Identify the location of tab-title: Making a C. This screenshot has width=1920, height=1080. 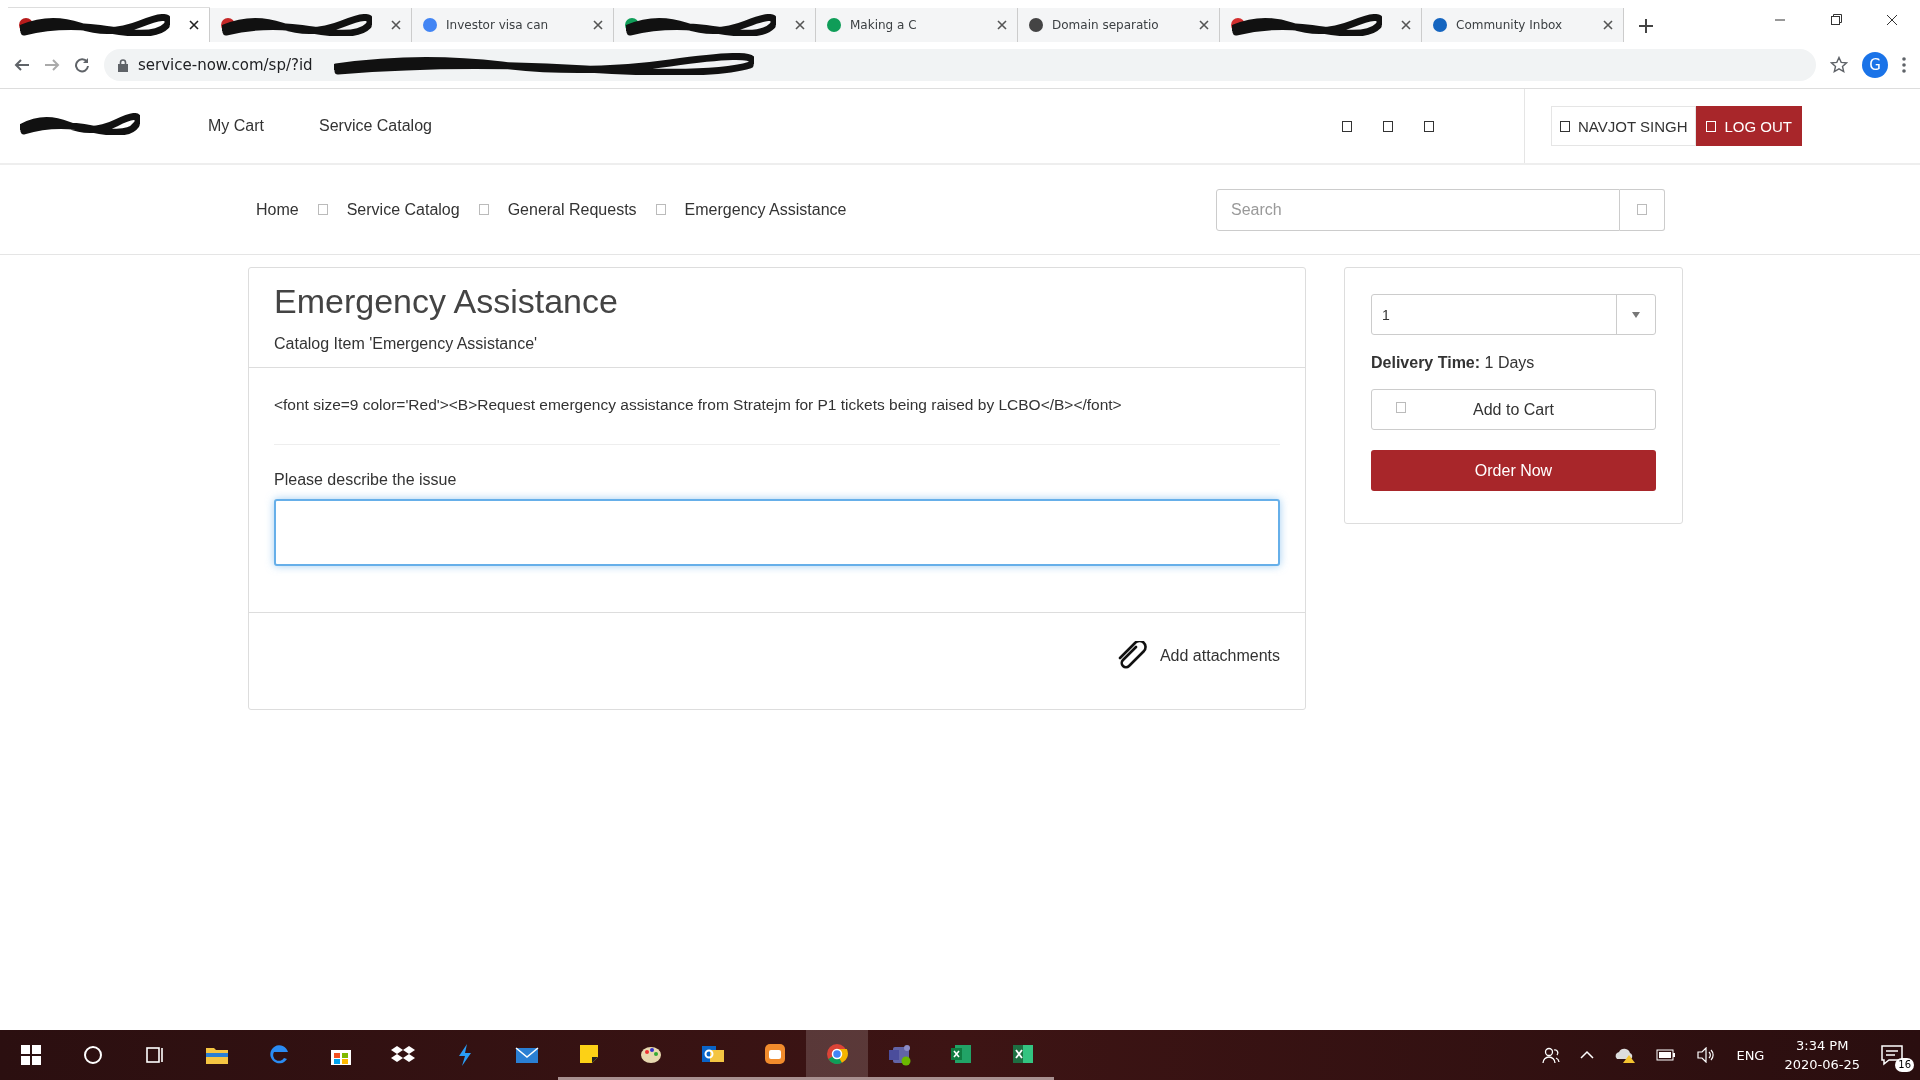
(884, 25).